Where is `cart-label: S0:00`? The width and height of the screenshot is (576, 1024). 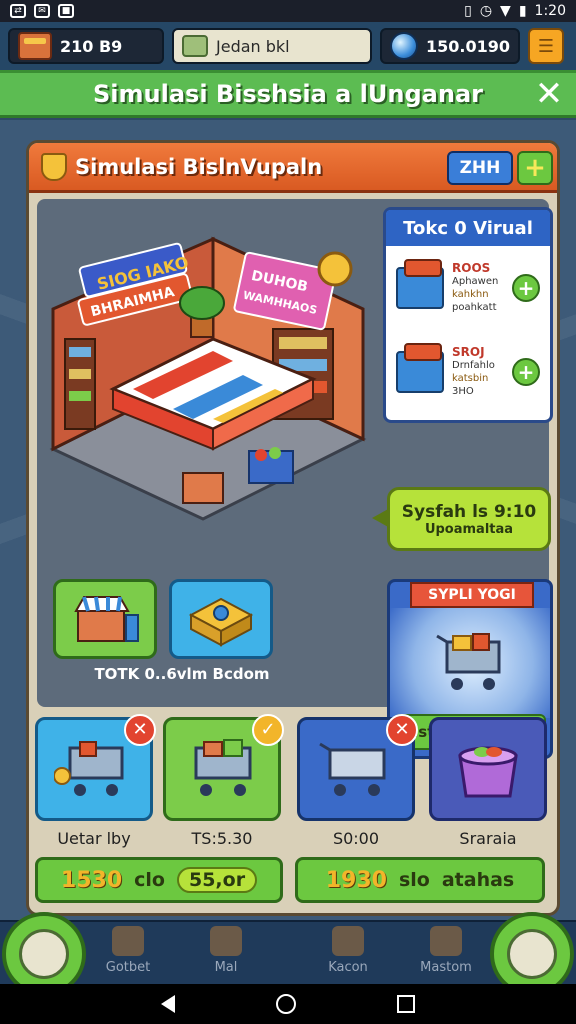
cart-label: S0:00 is located at coordinates (356, 838).